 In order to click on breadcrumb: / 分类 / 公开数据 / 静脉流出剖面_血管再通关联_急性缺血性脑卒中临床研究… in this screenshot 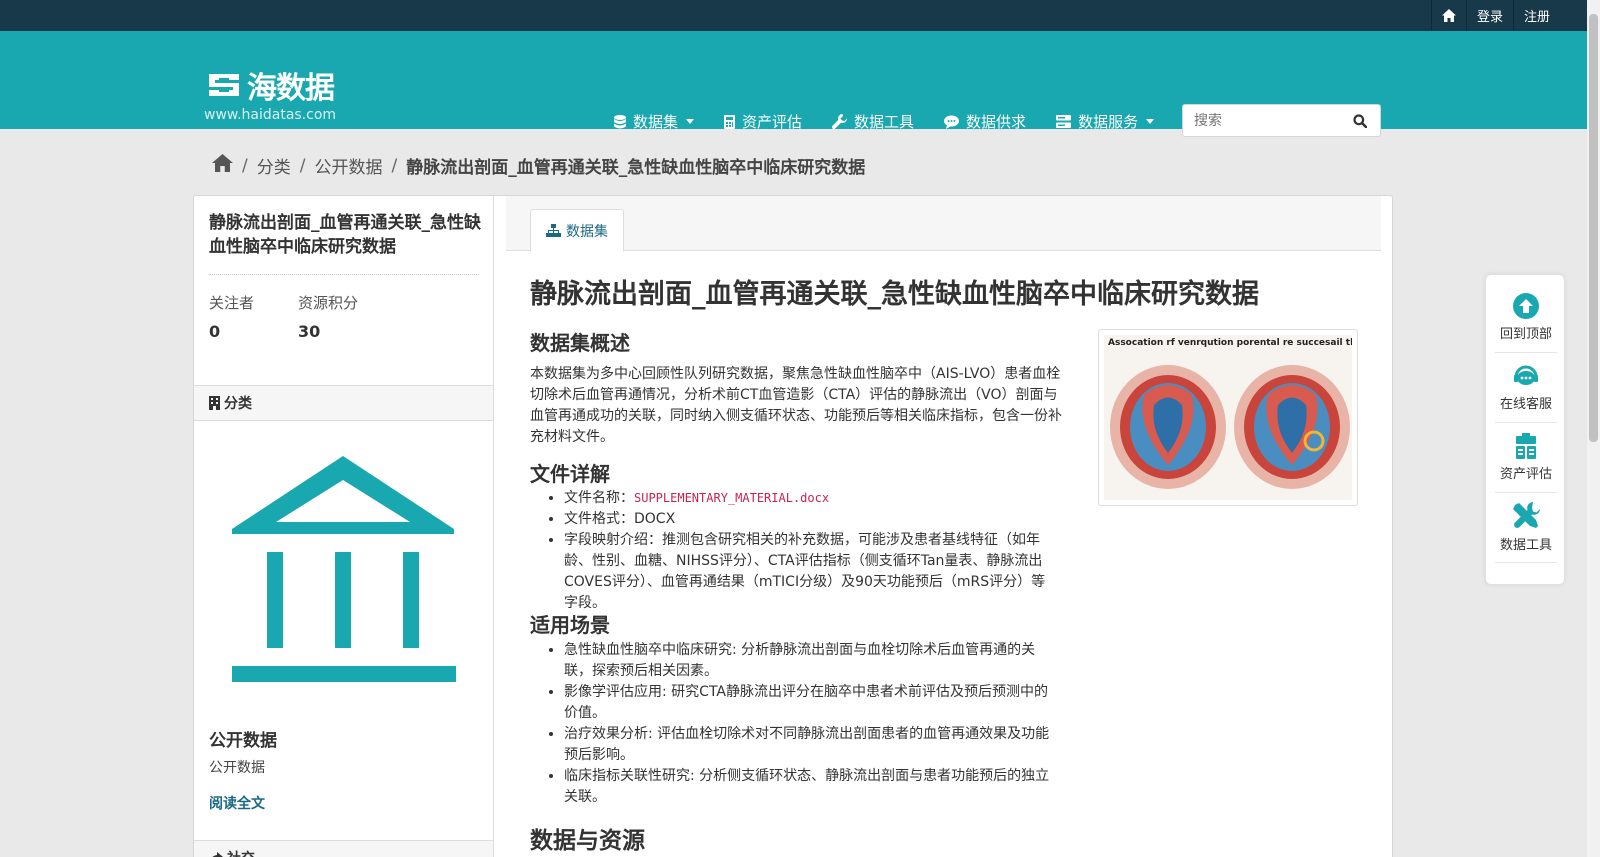, I will do `click(538, 165)`.